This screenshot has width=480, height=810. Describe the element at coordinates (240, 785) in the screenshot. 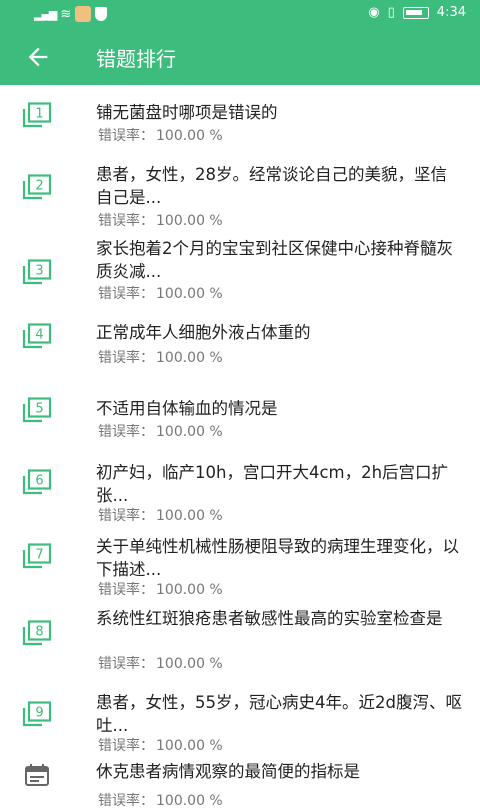

I see `list-item: 休克患者病情观察的最简便的指标是 错误率： 100.00 %` at that location.